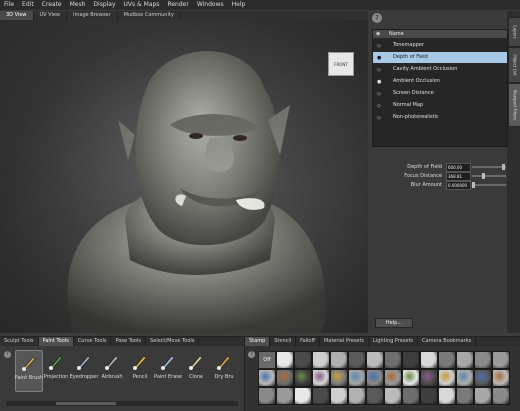 The width and height of the screenshot is (520, 411). I want to click on property-value-field: 0.000000, so click(458, 185).